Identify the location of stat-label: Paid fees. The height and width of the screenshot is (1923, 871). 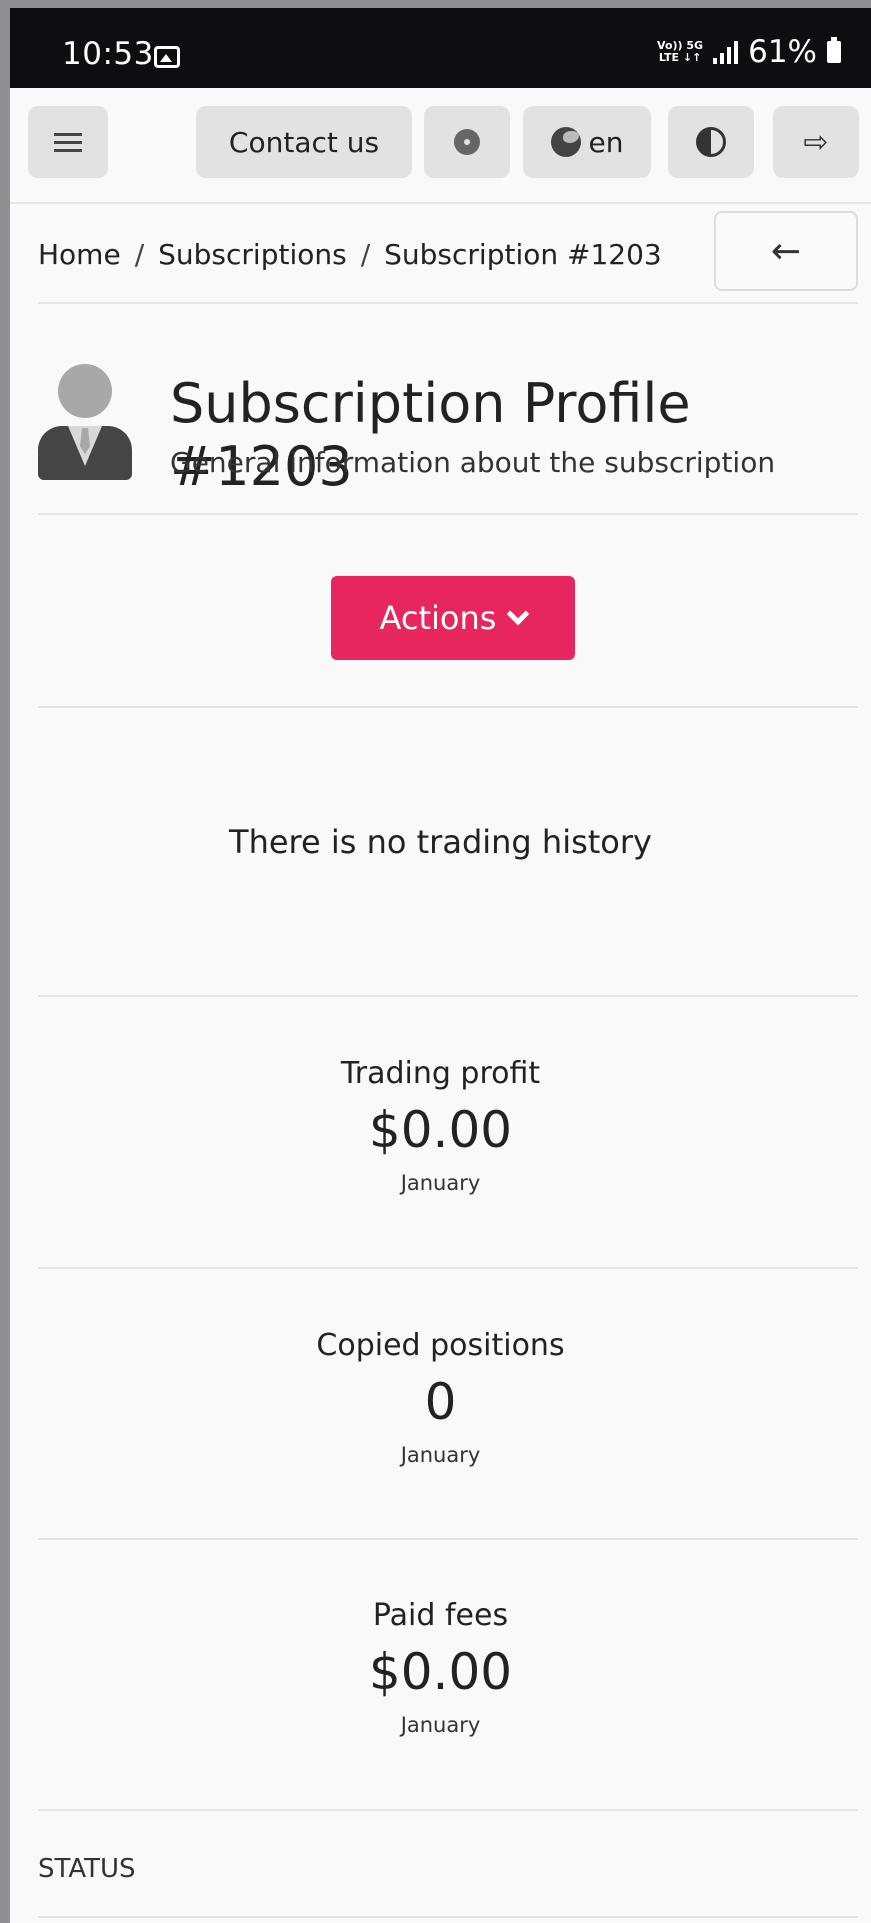
(440, 1615).